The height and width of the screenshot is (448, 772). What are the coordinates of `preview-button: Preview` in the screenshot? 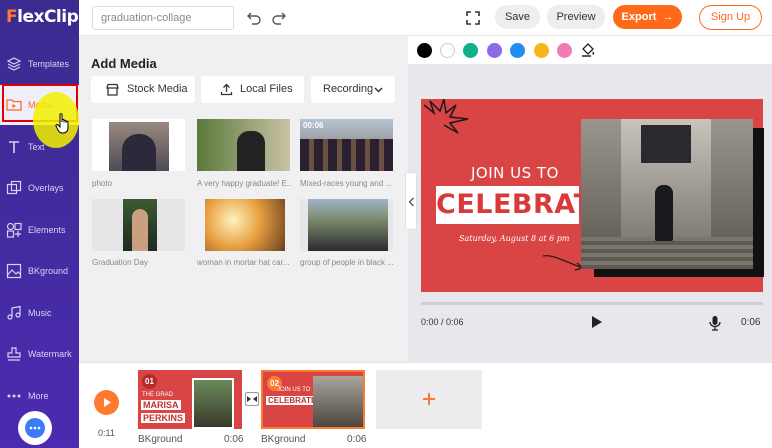 It's located at (576, 17).